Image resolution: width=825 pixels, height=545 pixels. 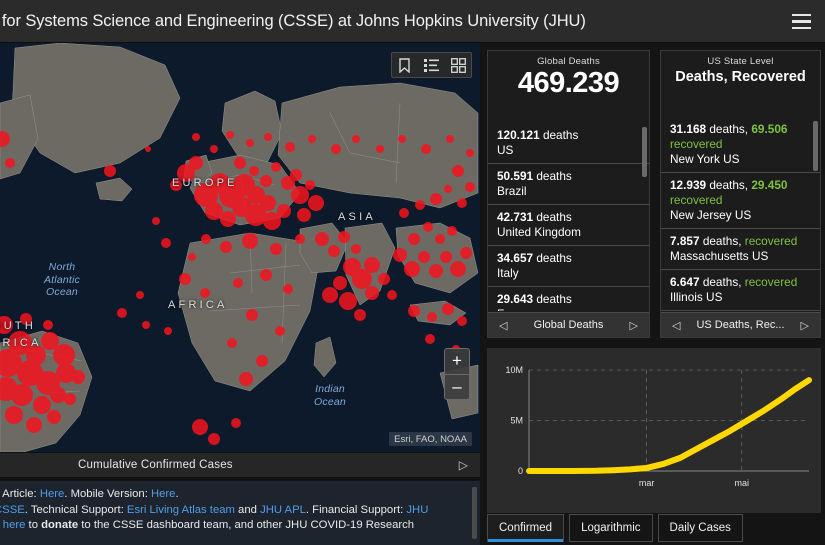 I want to click on map-caption-next-arrow: ▷, so click(x=463, y=465).